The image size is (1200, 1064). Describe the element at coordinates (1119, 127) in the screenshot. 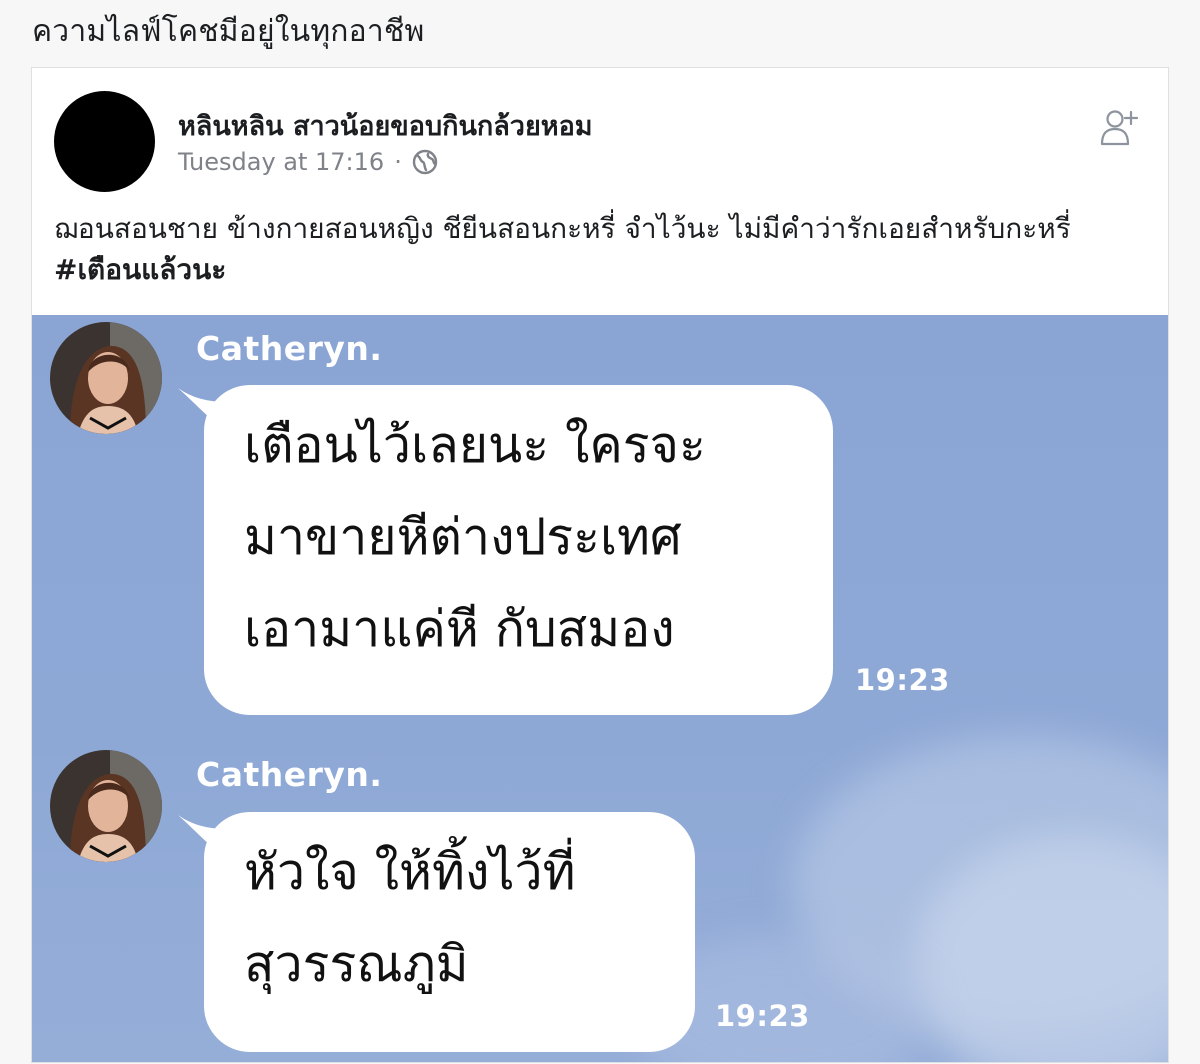

I see `add-friend-icon` at that location.